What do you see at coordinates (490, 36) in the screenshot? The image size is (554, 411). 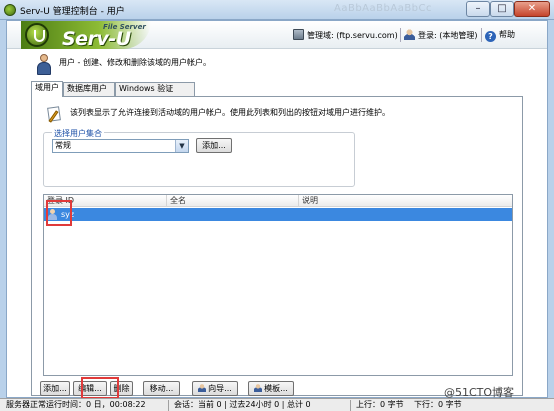 I see `help-icon: ?` at bounding box center [490, 36].